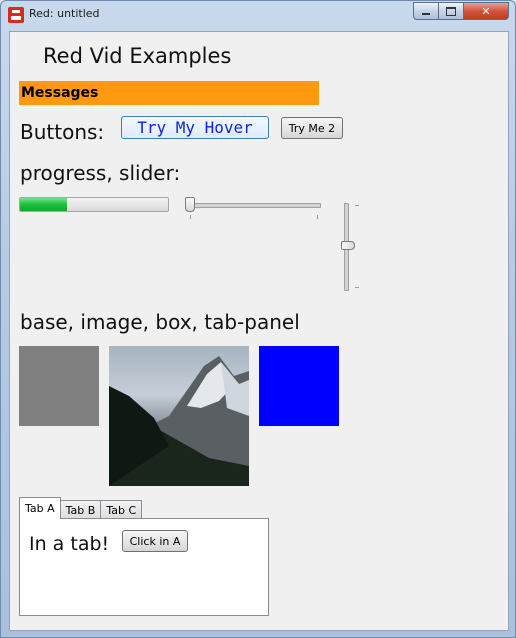  I want to click on page-title: Red Vid Examples, so click(137, 56).